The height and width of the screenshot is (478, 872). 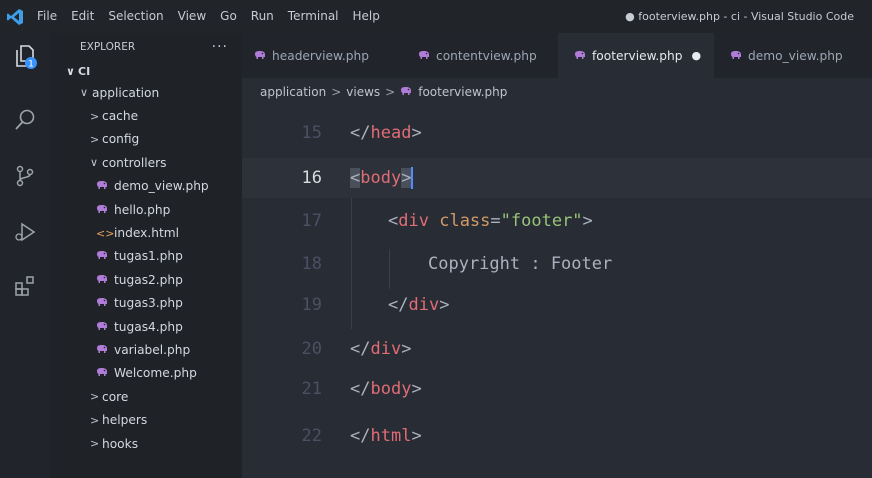 I want to click on explorer-header: EXPLORER ···, so click(x=146, y=47).